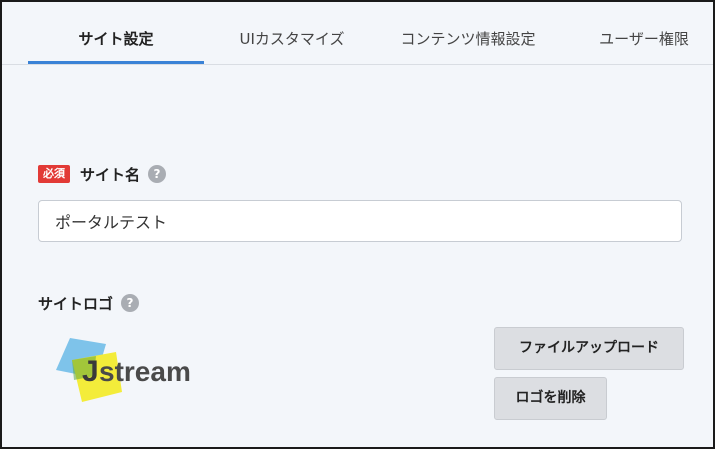 This screenshot has height=449, width=715. What do you see at coordinates (550, 398) in the screenshot?
I see `delete-logo-button: ロゴを削除` at bounding box center [550, 398].